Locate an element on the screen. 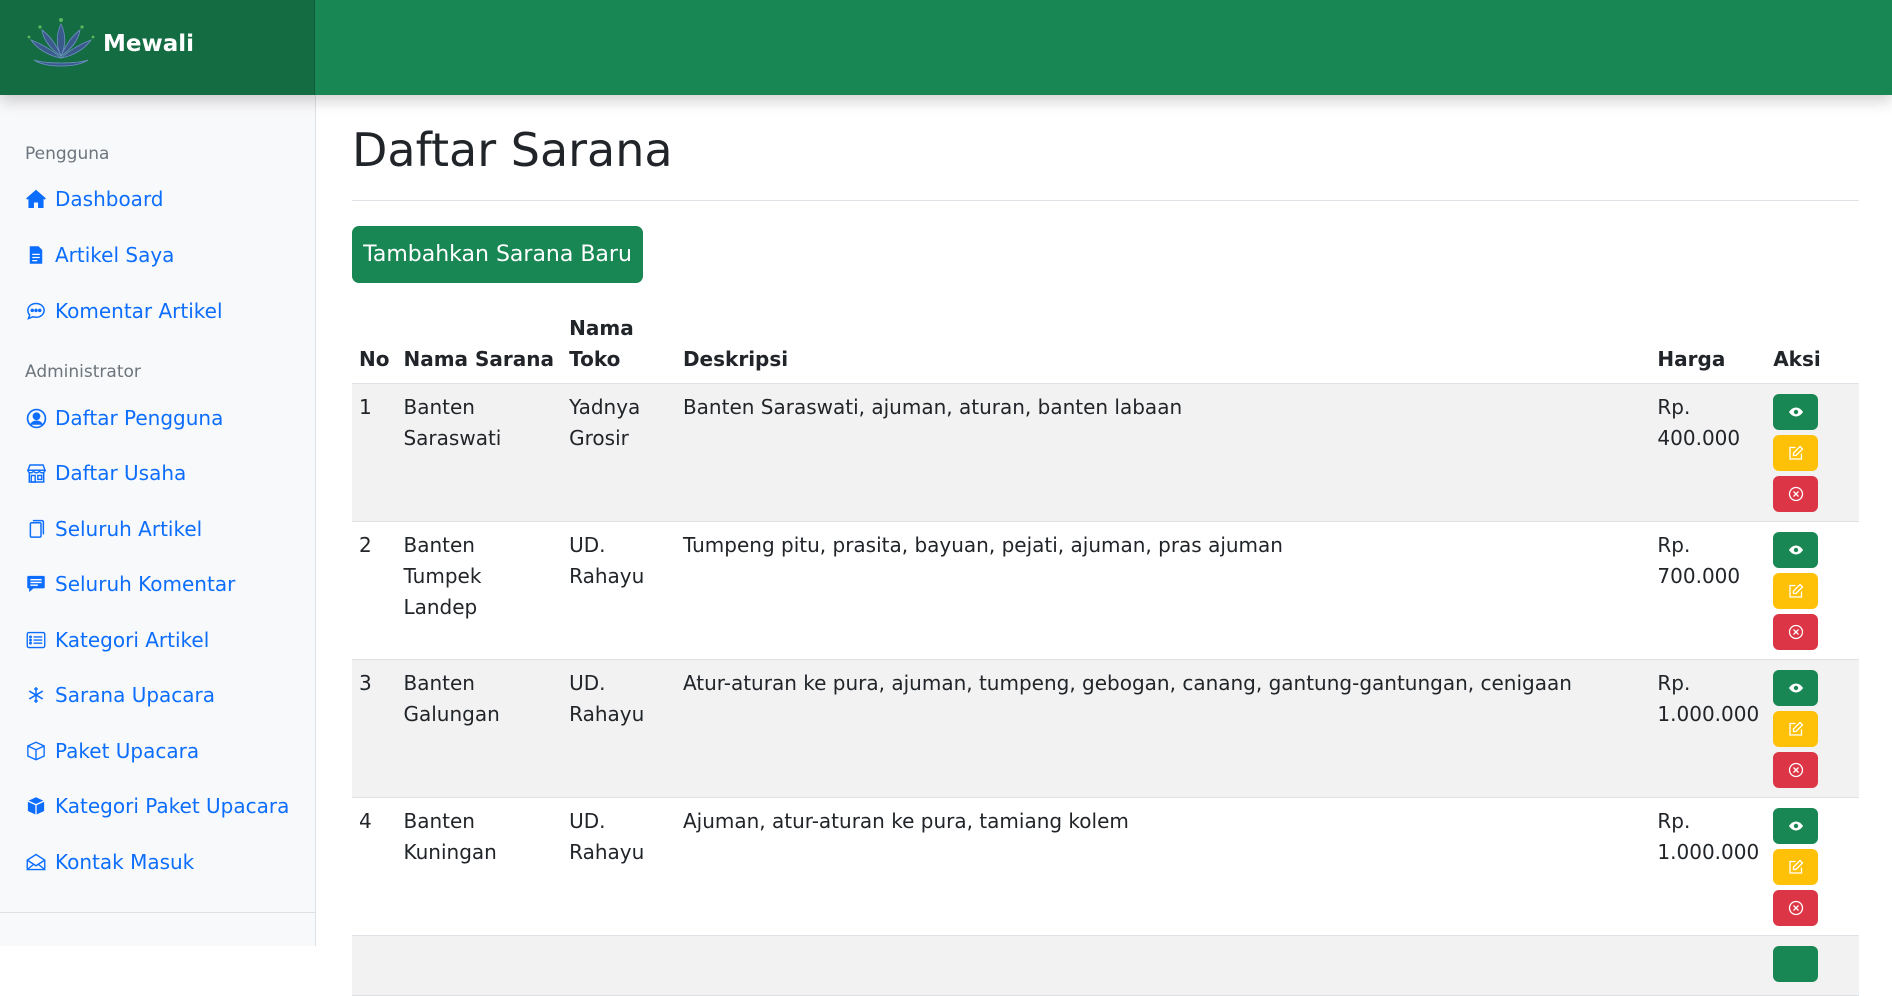  cell-nama-sarana: Banten Saraswati is located at coordinates (479, 452).